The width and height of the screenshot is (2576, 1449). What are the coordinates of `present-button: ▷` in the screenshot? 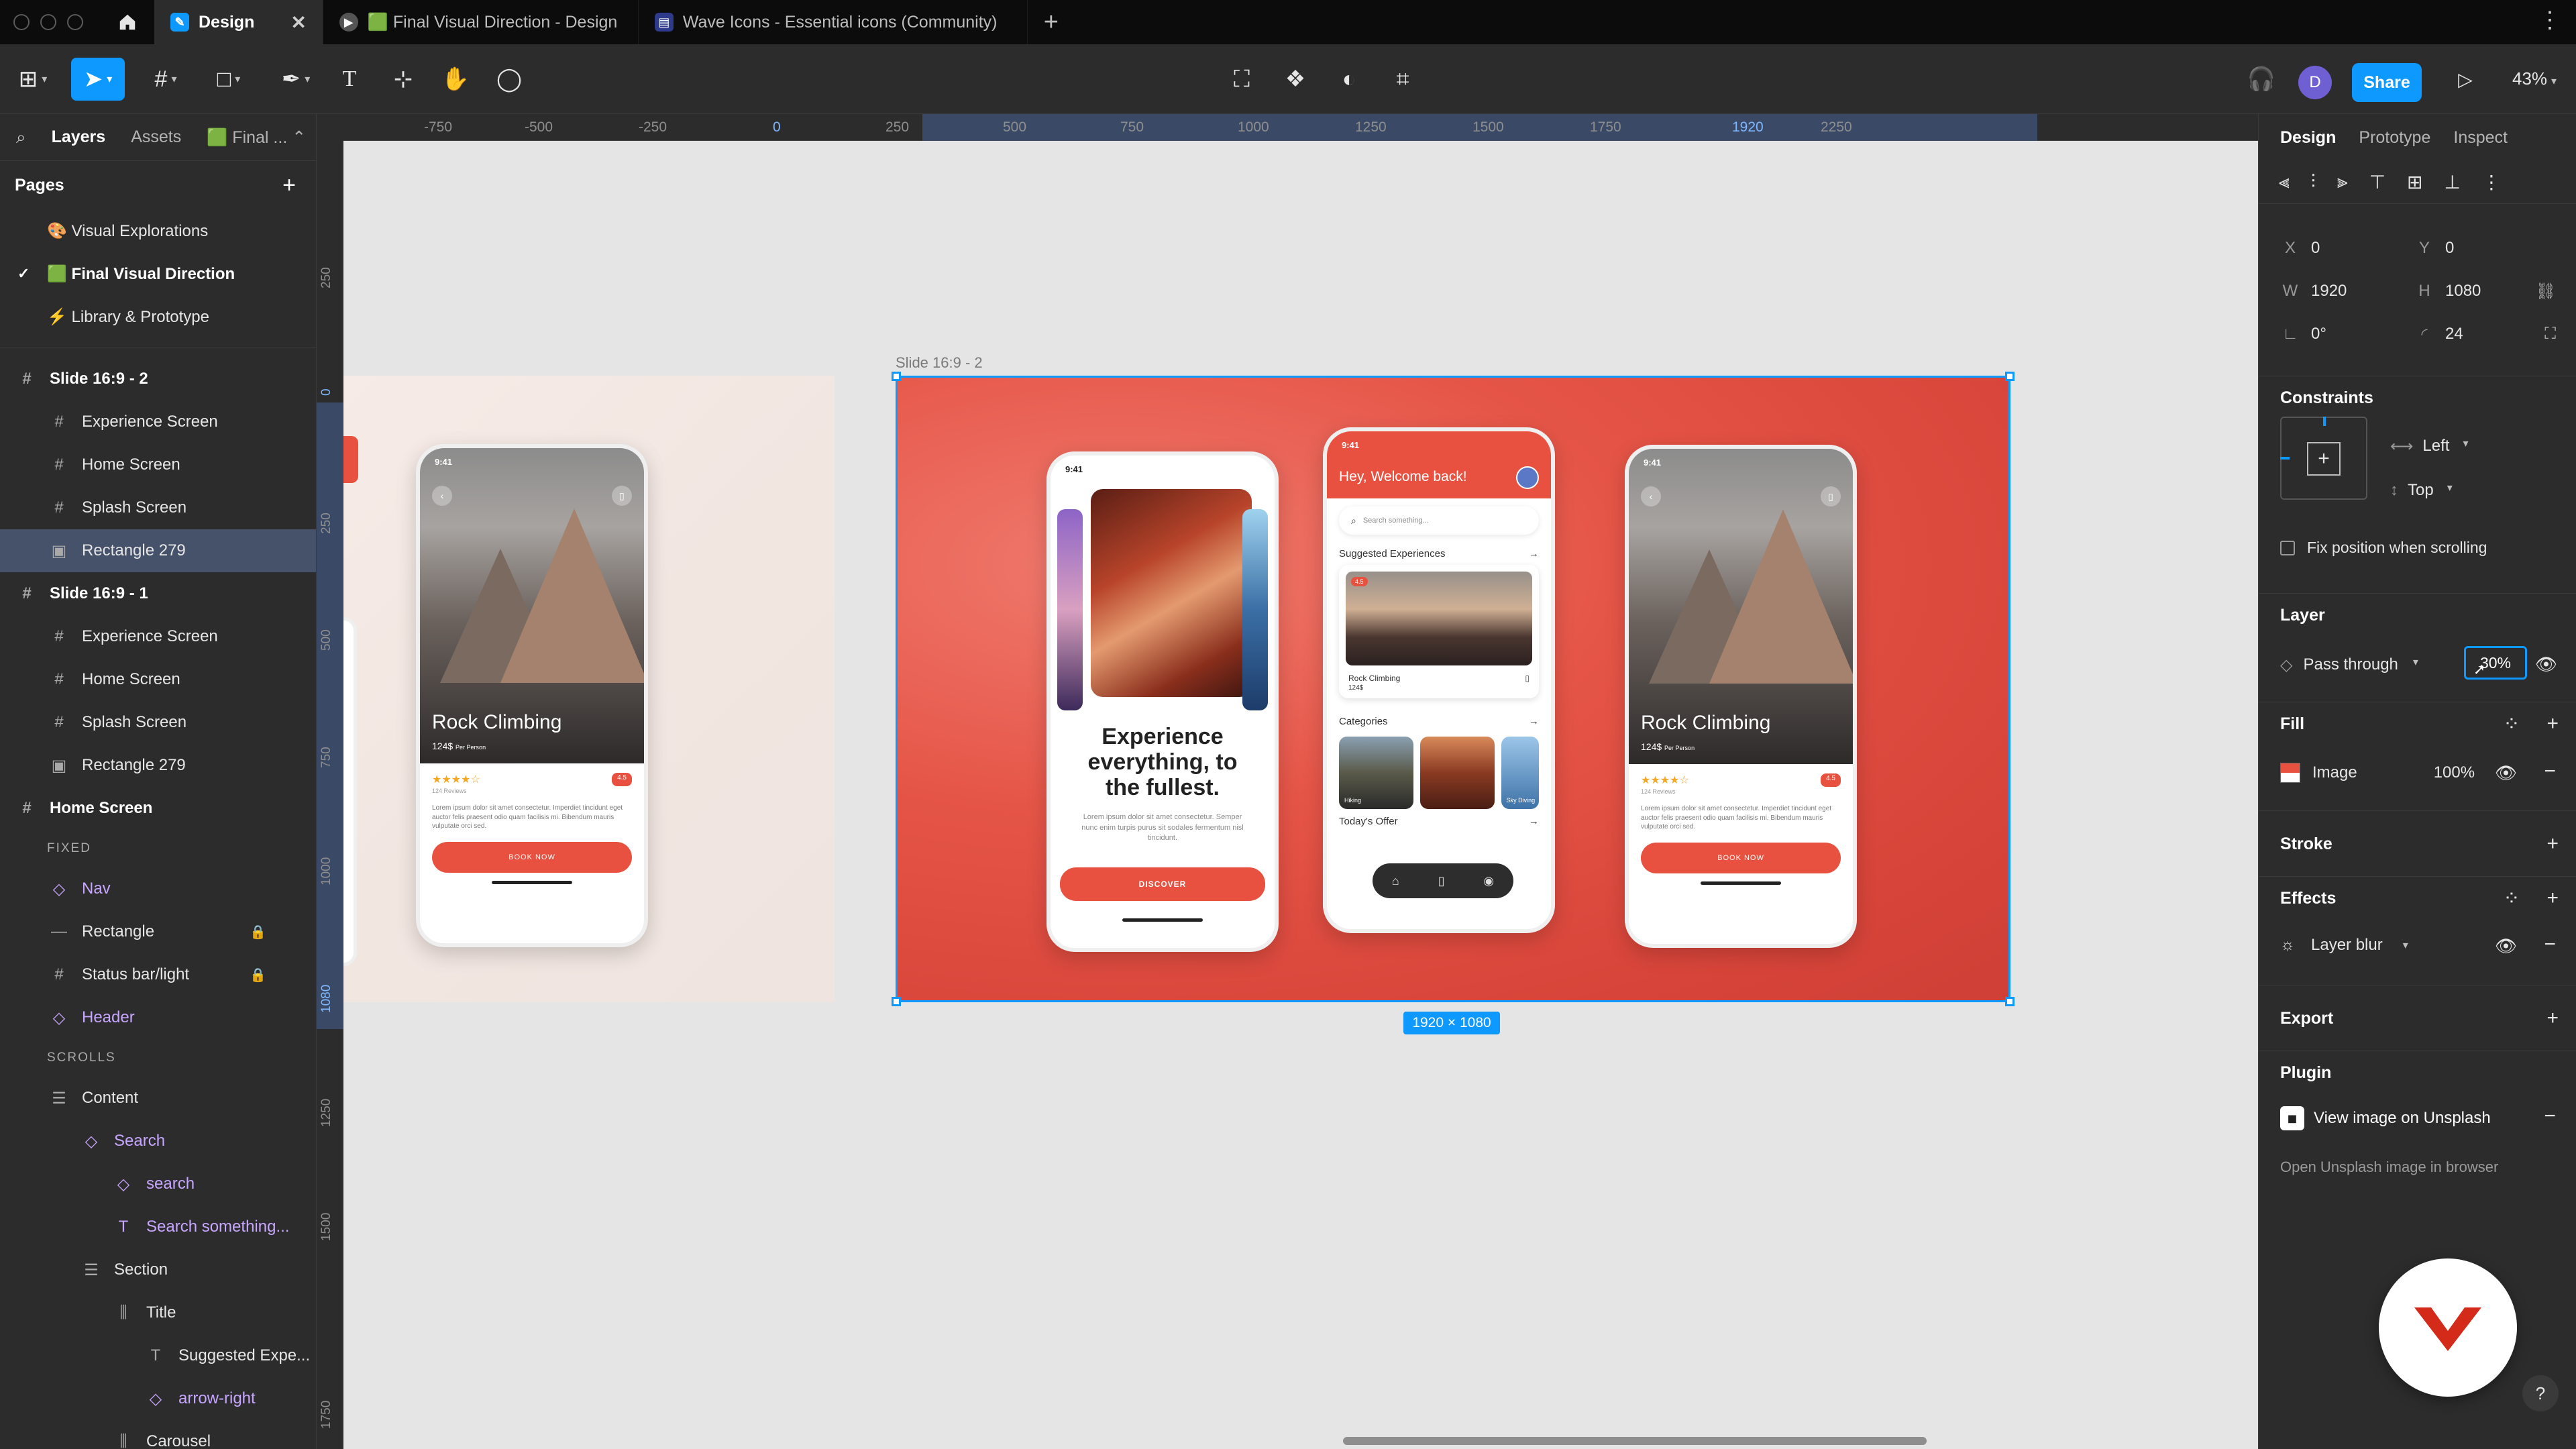 It's located at (2465, 79).